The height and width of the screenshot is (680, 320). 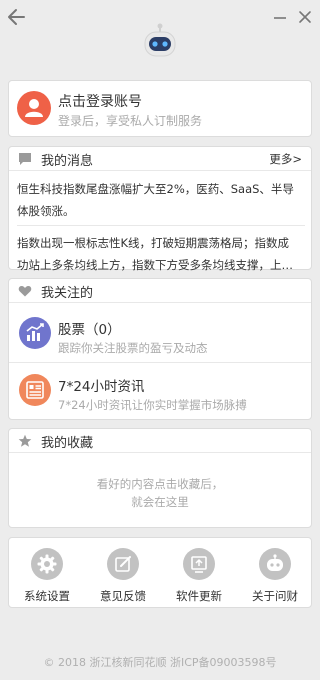 What do you see at coordinates (47, 596) in the screenshot?
I see `tool-label: 系统设置` at bounding box center [47, 596].